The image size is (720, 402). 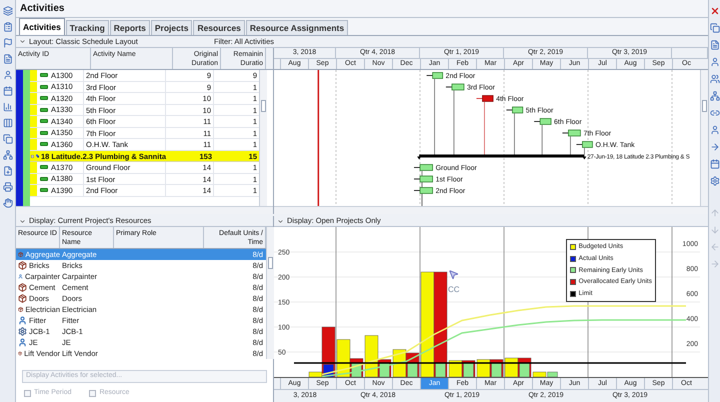 What do you see at coordinates (219, 27) in the screenshot?
I see `tab: Resources` at bounding box center [219, 27].